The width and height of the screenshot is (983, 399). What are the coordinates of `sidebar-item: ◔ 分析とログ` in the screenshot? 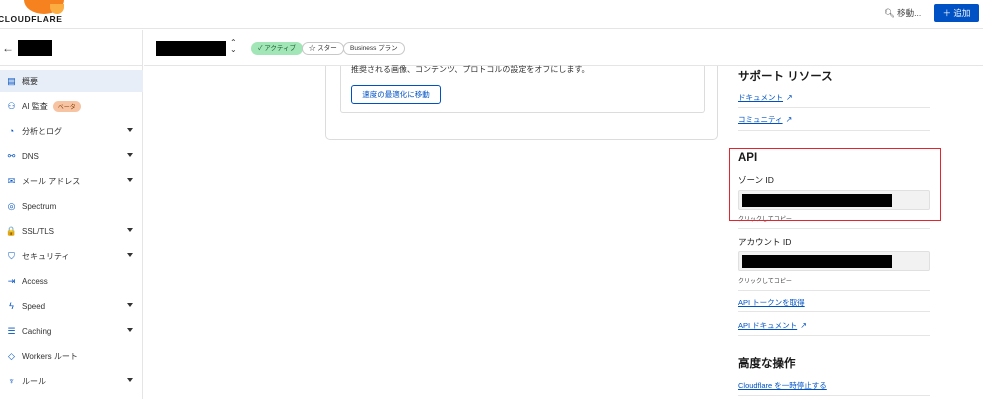 It's located at (71, 131).